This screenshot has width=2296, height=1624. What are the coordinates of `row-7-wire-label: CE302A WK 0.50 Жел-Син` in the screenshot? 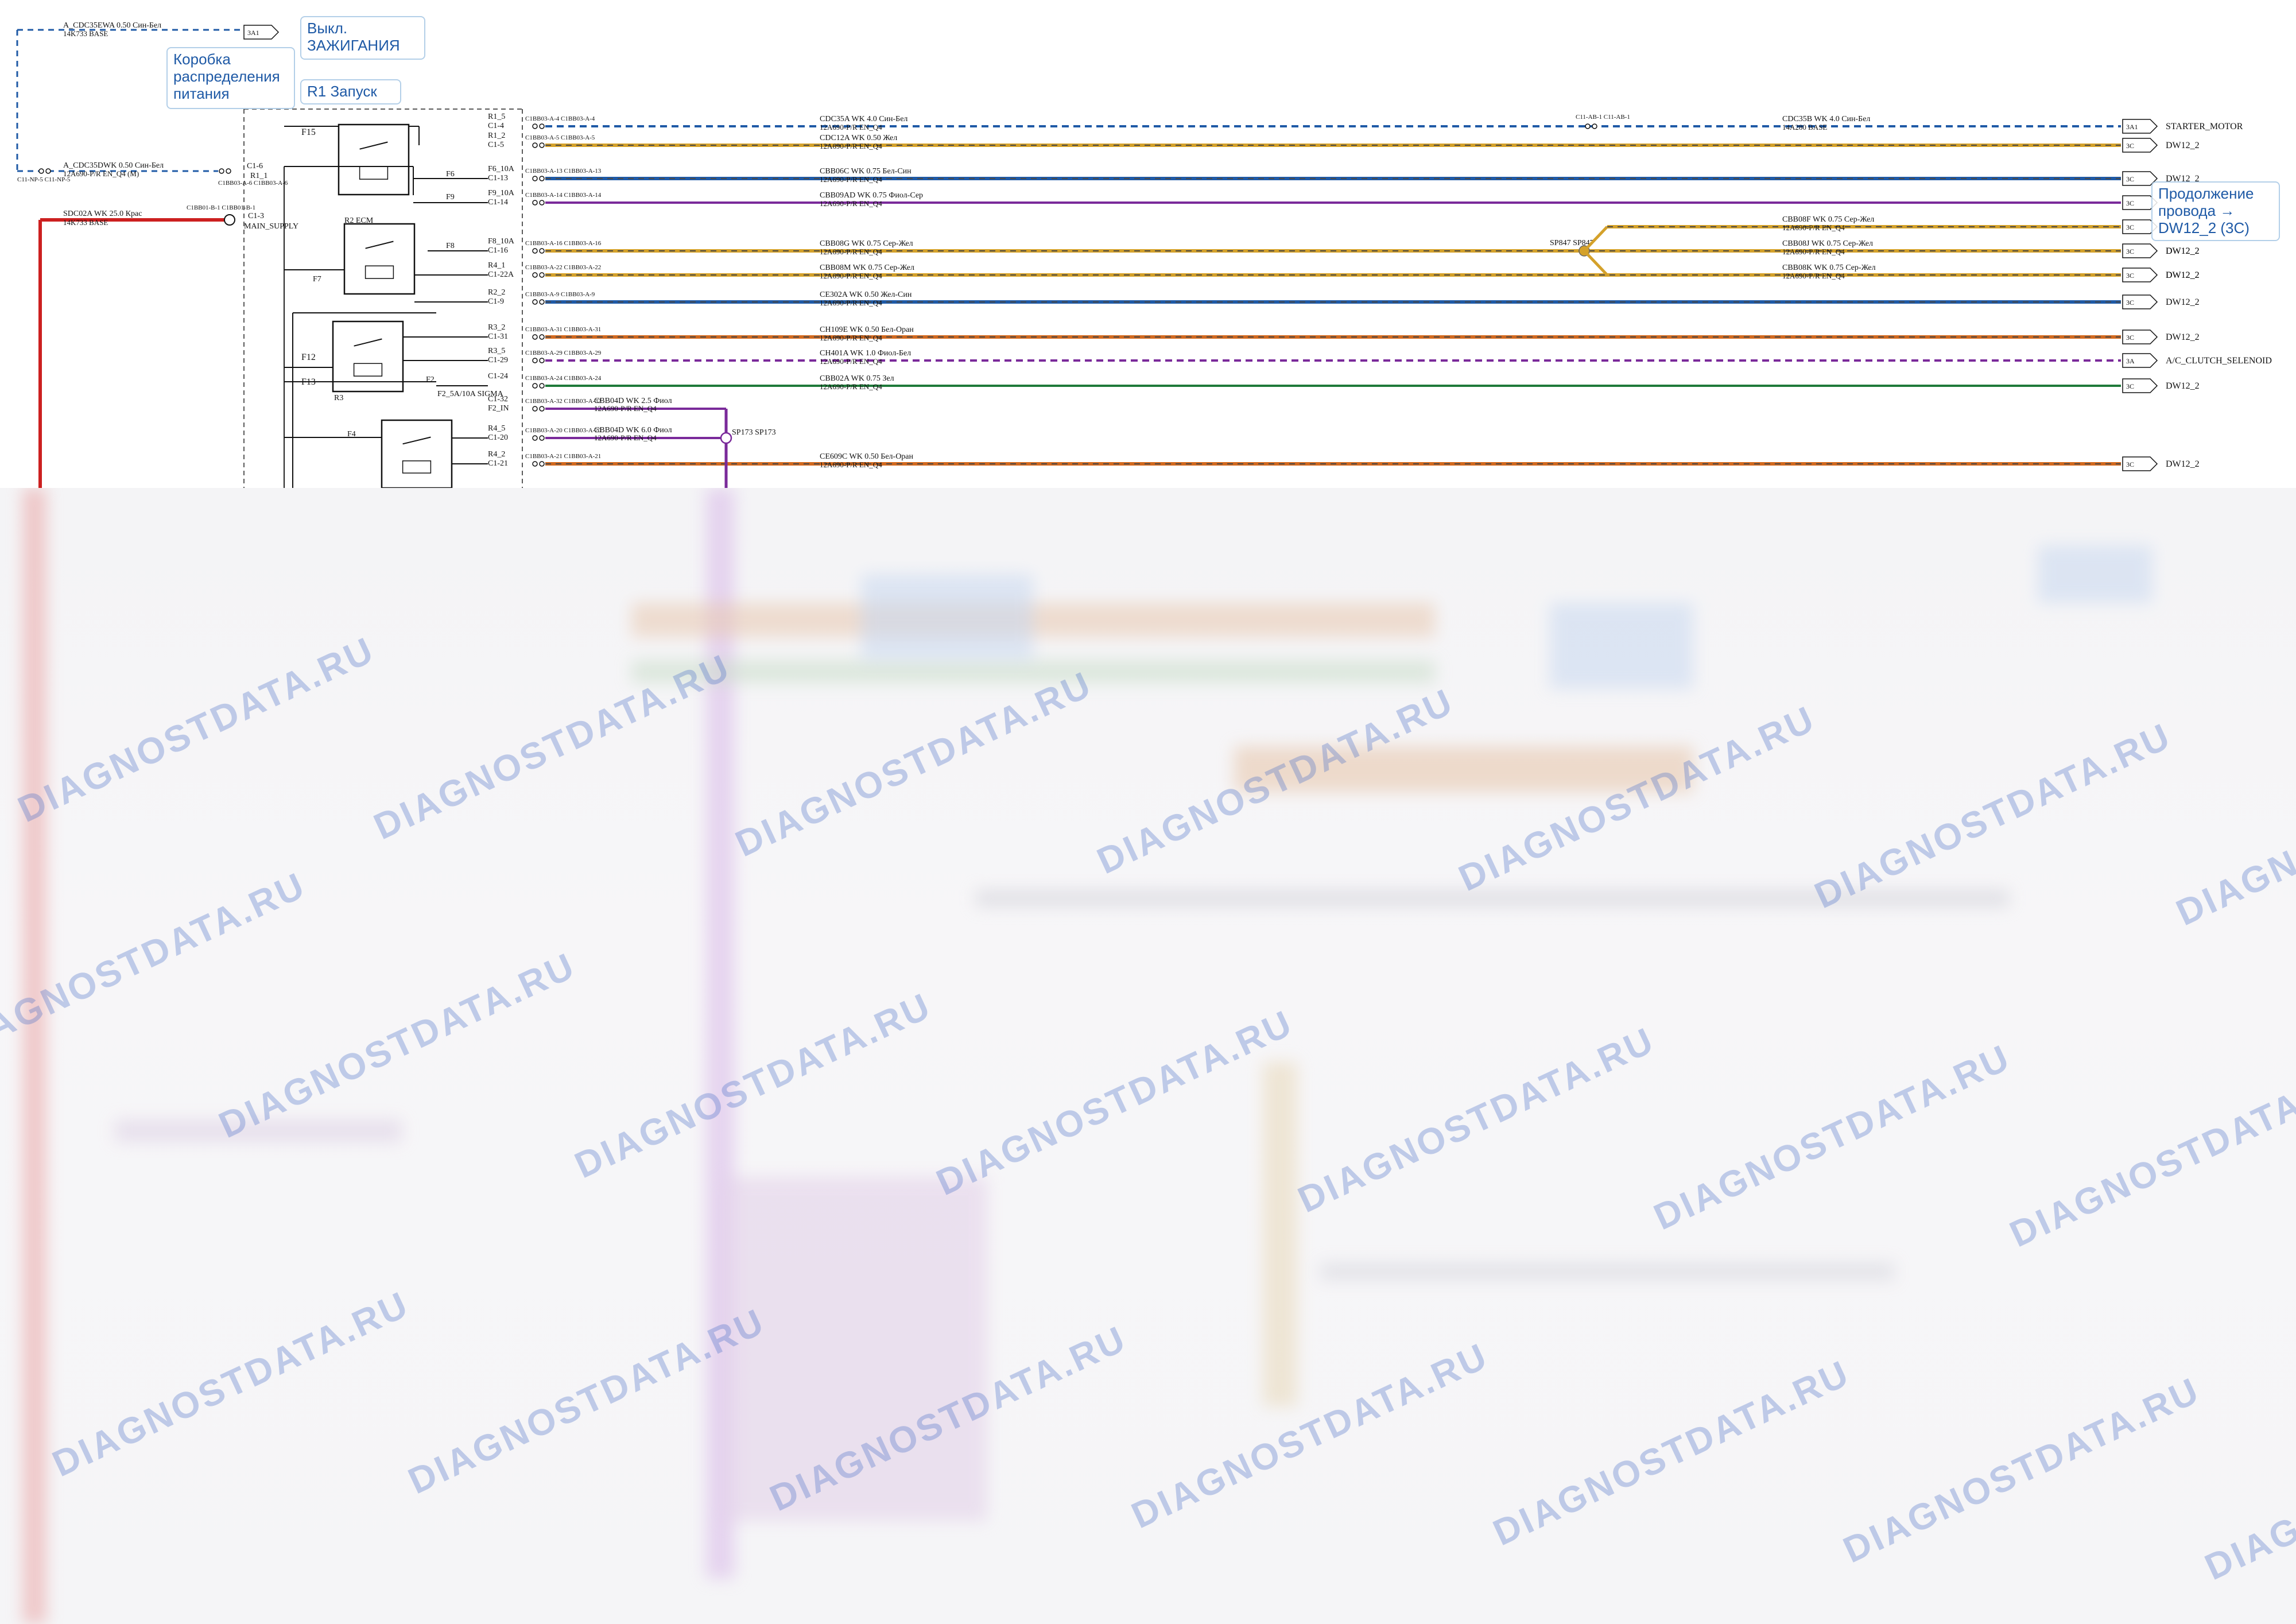 It's located at (866, 294).